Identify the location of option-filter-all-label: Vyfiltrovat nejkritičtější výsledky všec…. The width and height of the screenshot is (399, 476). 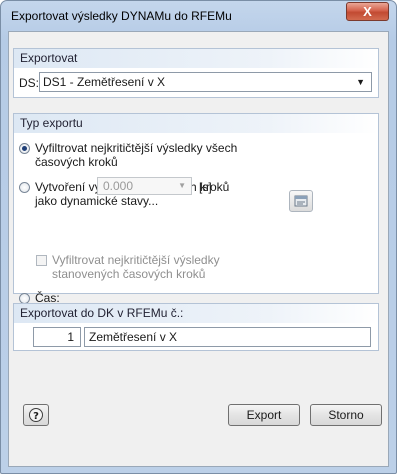
(136, 155).